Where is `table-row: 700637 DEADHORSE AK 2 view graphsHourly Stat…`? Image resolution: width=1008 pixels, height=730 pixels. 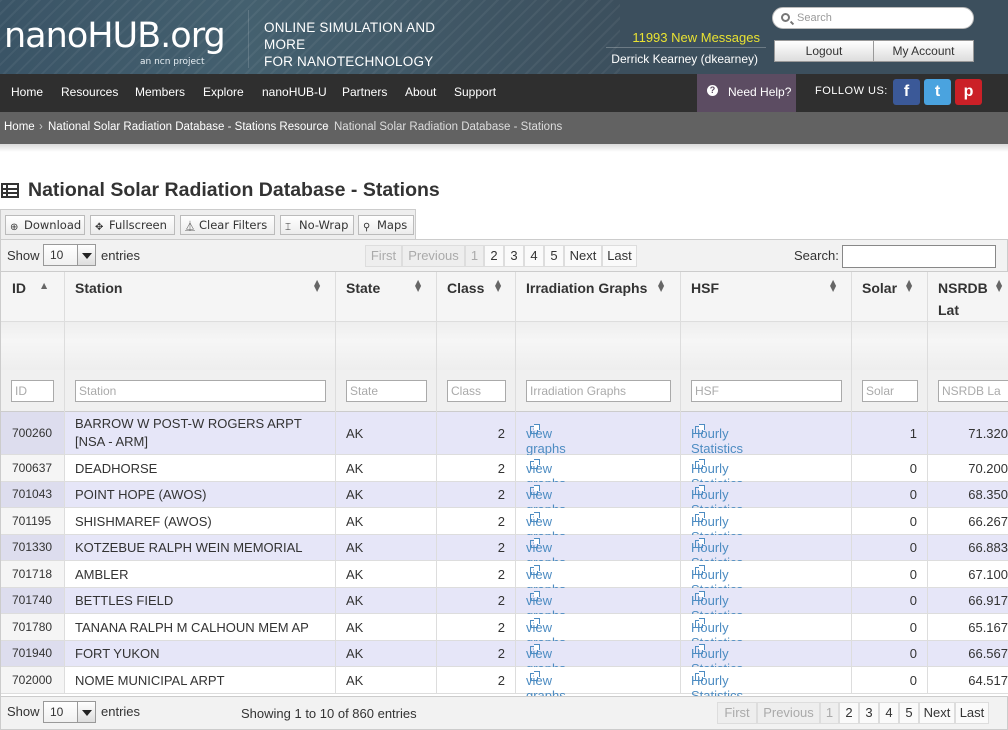 table-row: 700637 DEADHORSE AK 2 view graphsHourly Stat… is located at coordinates (504, 480).